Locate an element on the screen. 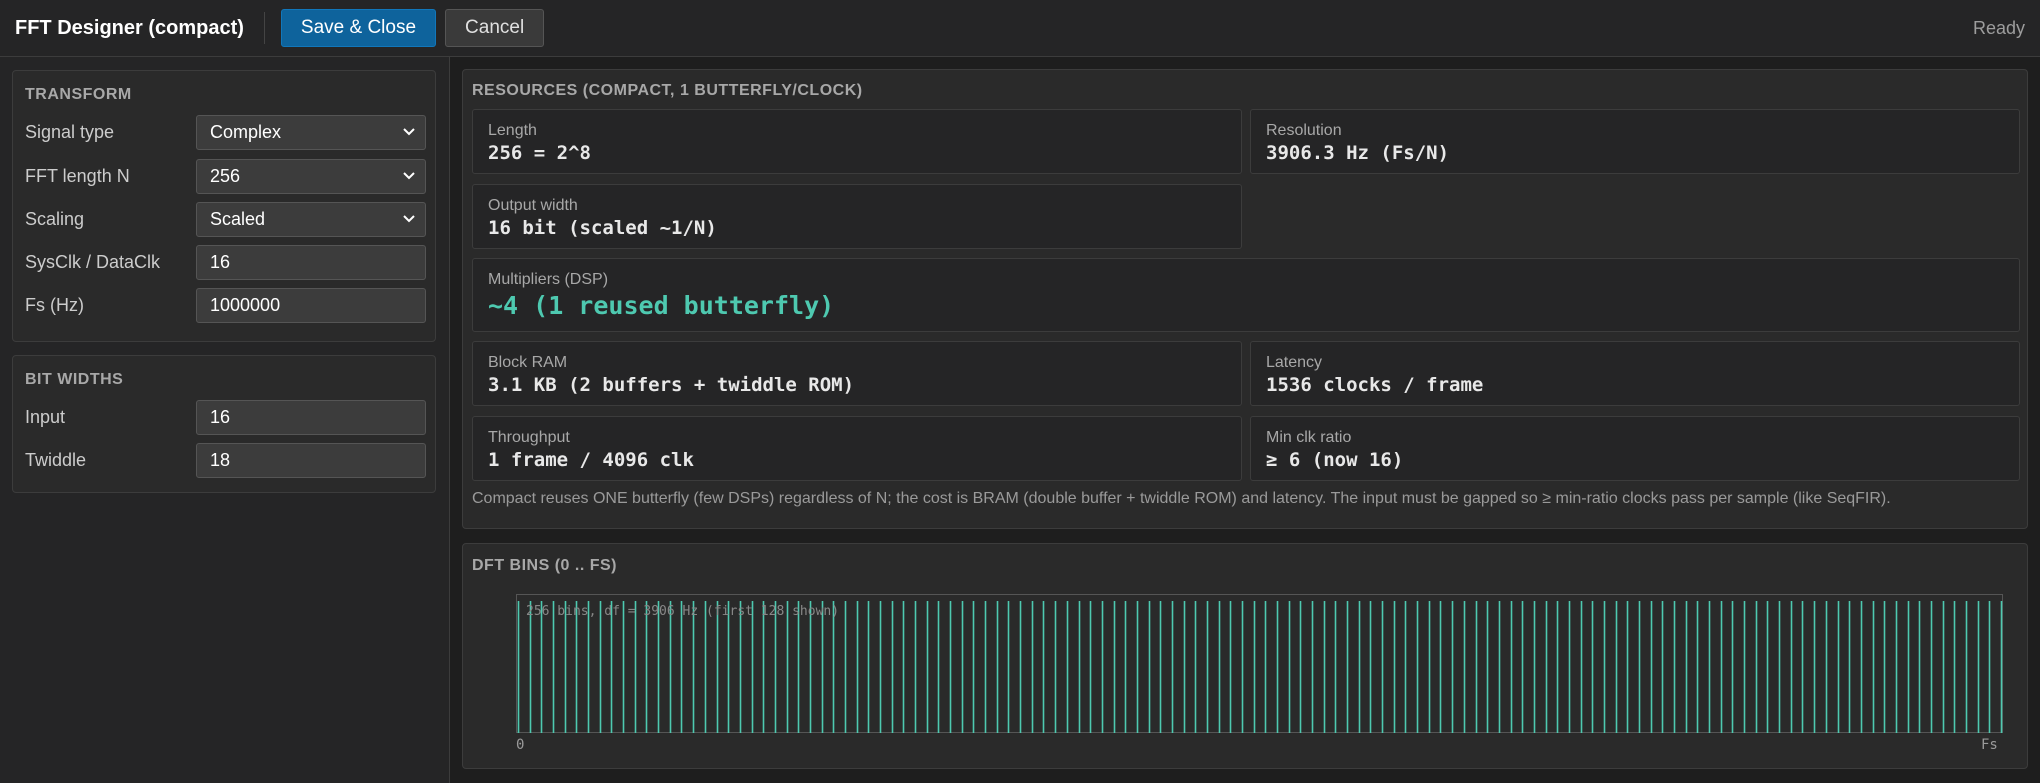 Image resolution: width=2040 pixels, height=783 pixels. scaling-row: Scaling Scaled is located at coordinates (224, 219).